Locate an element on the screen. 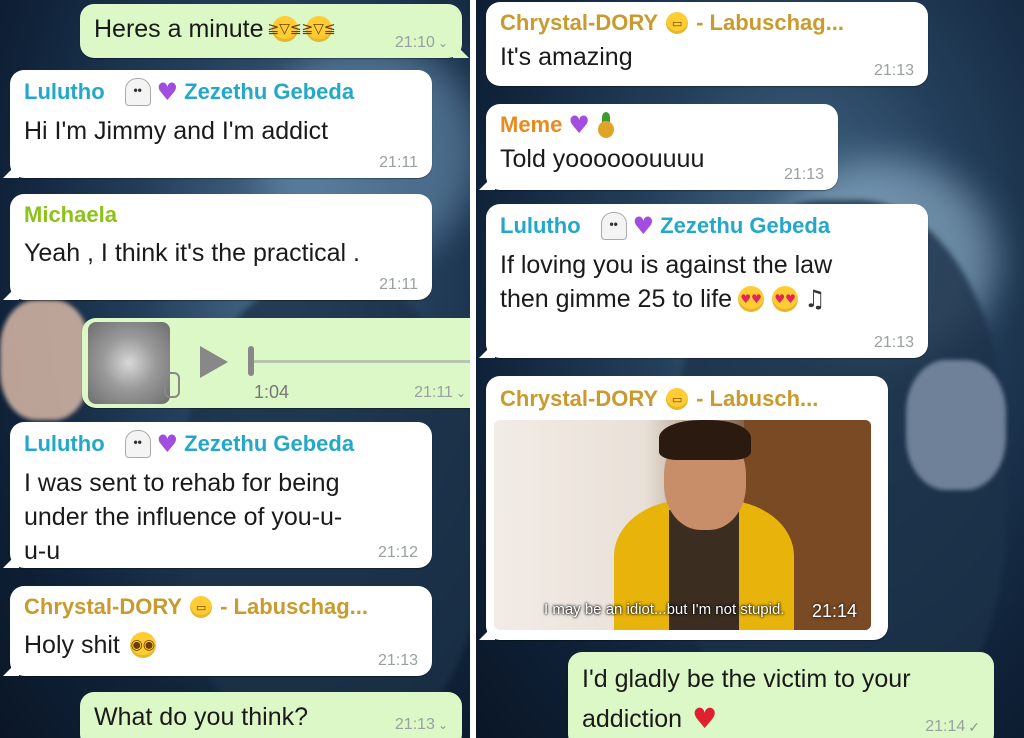 The width and height of the screenshot is (1024, 738). message-text-line: I'd gladly be the victim to your is located at coordinates (746, 679).